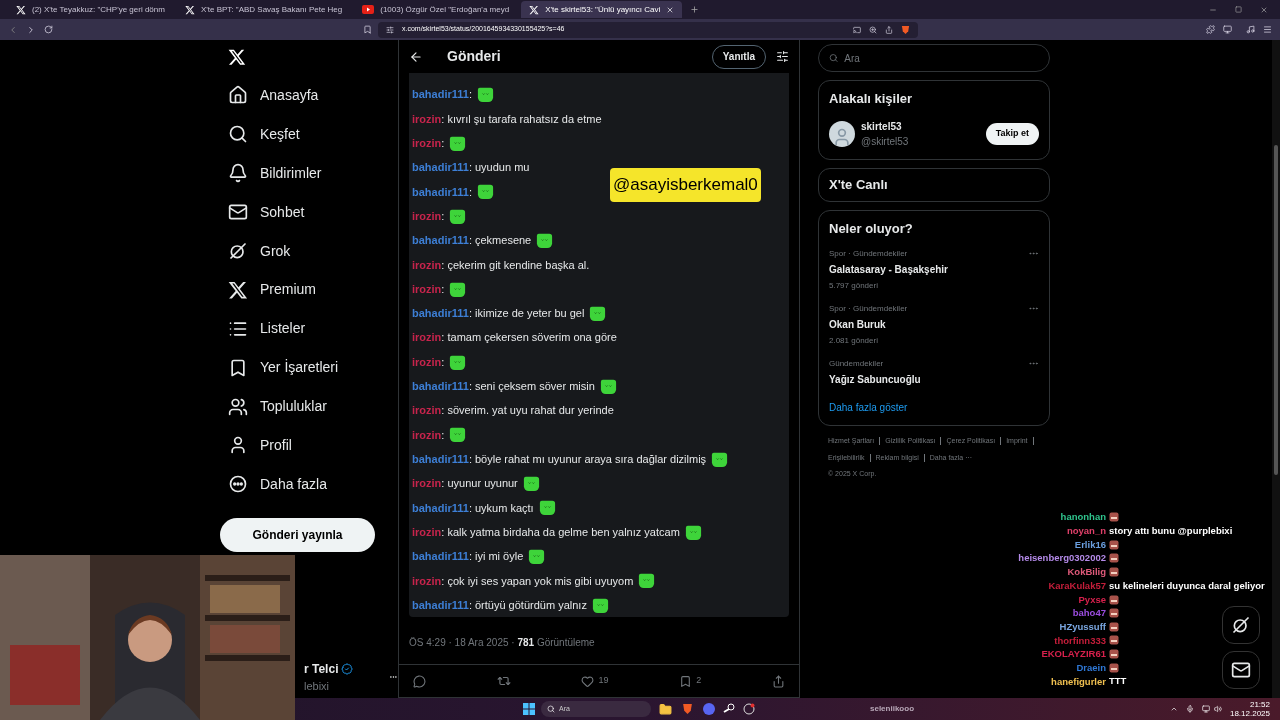 The width and height of the screenshot is (1280, 720). I want to click on chat-message: : tamam çekersen söverim ona göre, so click(529, 338).